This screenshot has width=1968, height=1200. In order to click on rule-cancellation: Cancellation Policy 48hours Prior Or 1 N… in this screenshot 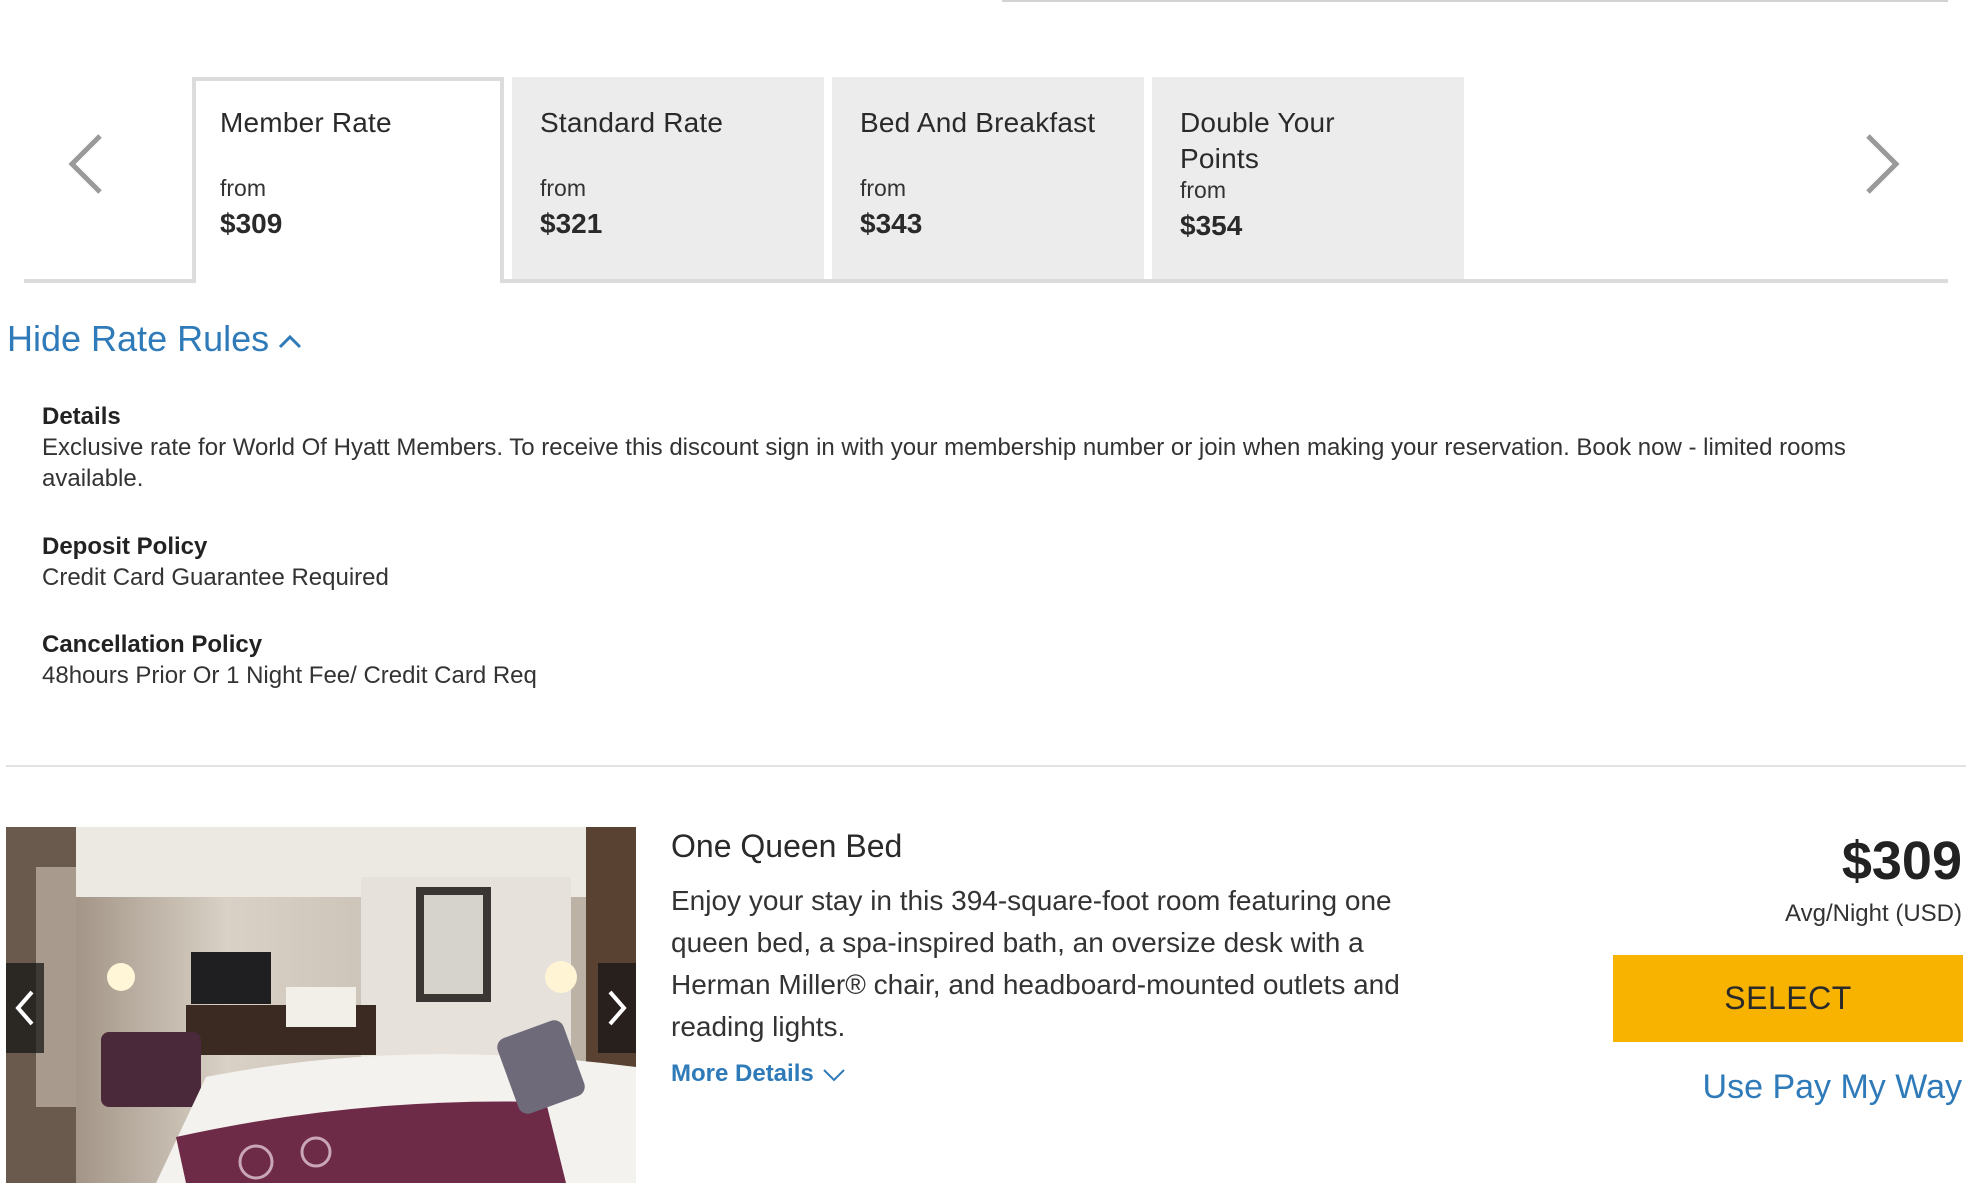, I will do `click(289, 661)`.